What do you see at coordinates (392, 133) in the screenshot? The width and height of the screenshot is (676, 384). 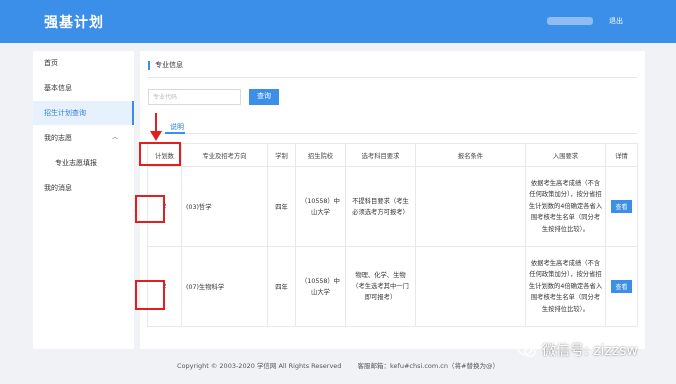 I see `tab-divider` at bounding box center [392, 133].